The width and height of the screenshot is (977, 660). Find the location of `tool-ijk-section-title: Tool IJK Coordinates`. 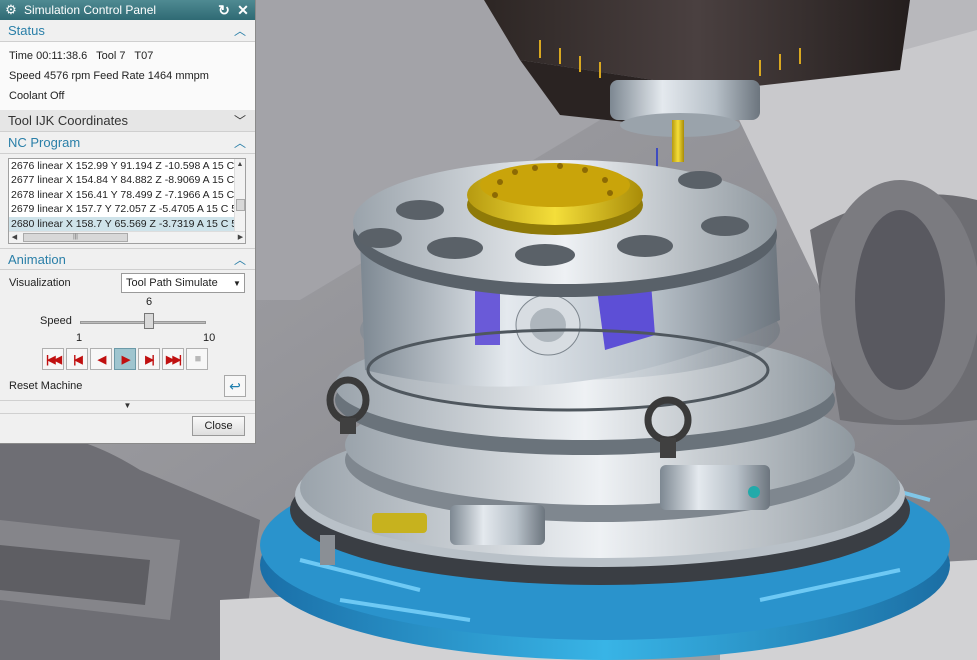

tool-ijk-section-title: Tool IJK Coordinates is located at coordinates (68, 120).